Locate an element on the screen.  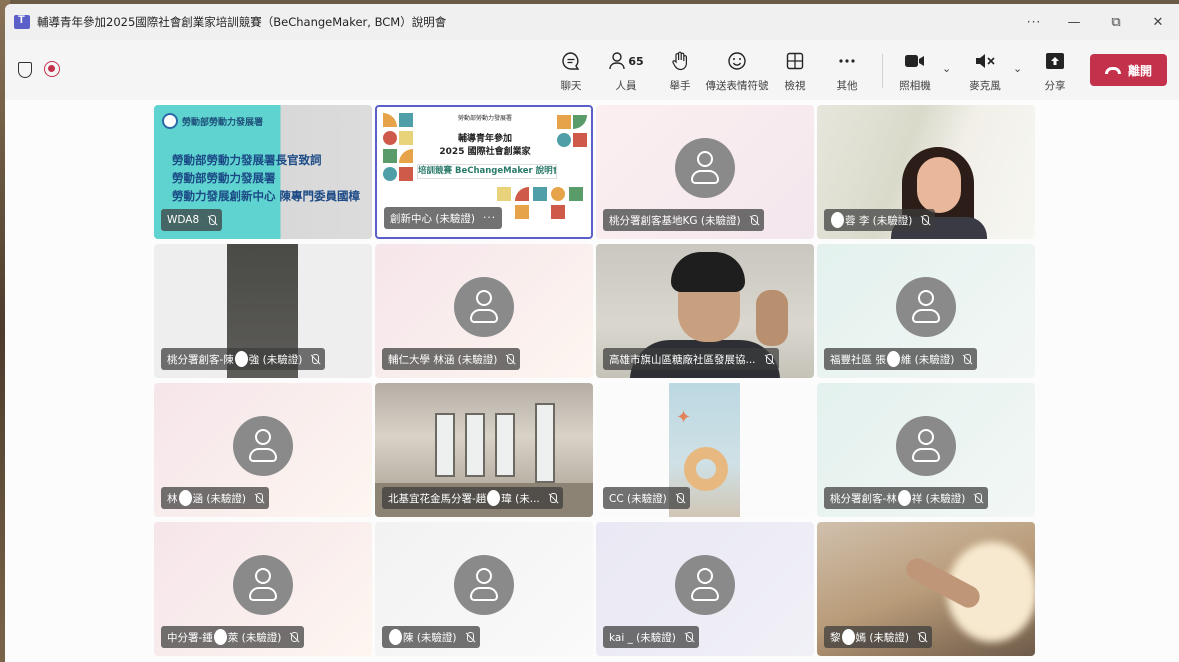
participant-nametag: kai _ (未驗證) is located at coordinates (651, 637).